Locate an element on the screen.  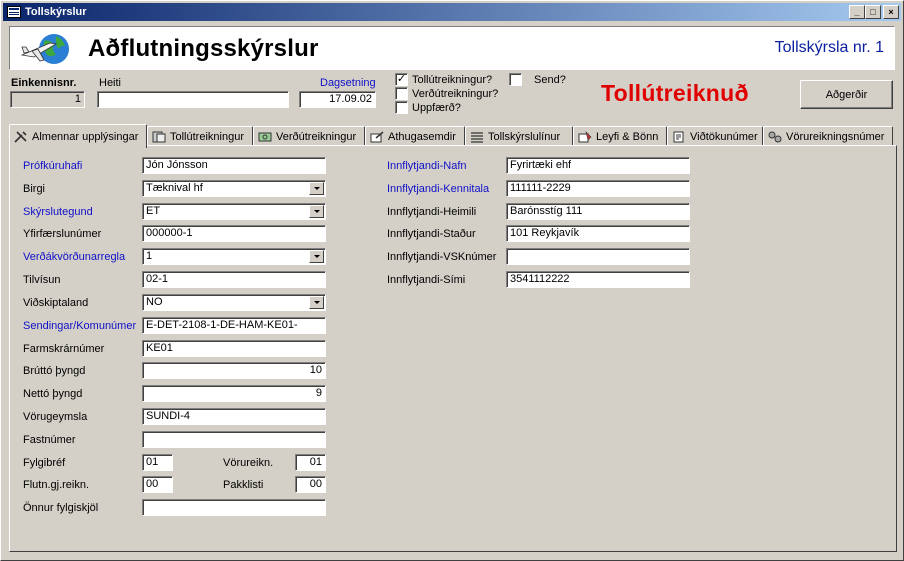
stadur-field: 101 Reykjavík is located at coordinates (598, 233).